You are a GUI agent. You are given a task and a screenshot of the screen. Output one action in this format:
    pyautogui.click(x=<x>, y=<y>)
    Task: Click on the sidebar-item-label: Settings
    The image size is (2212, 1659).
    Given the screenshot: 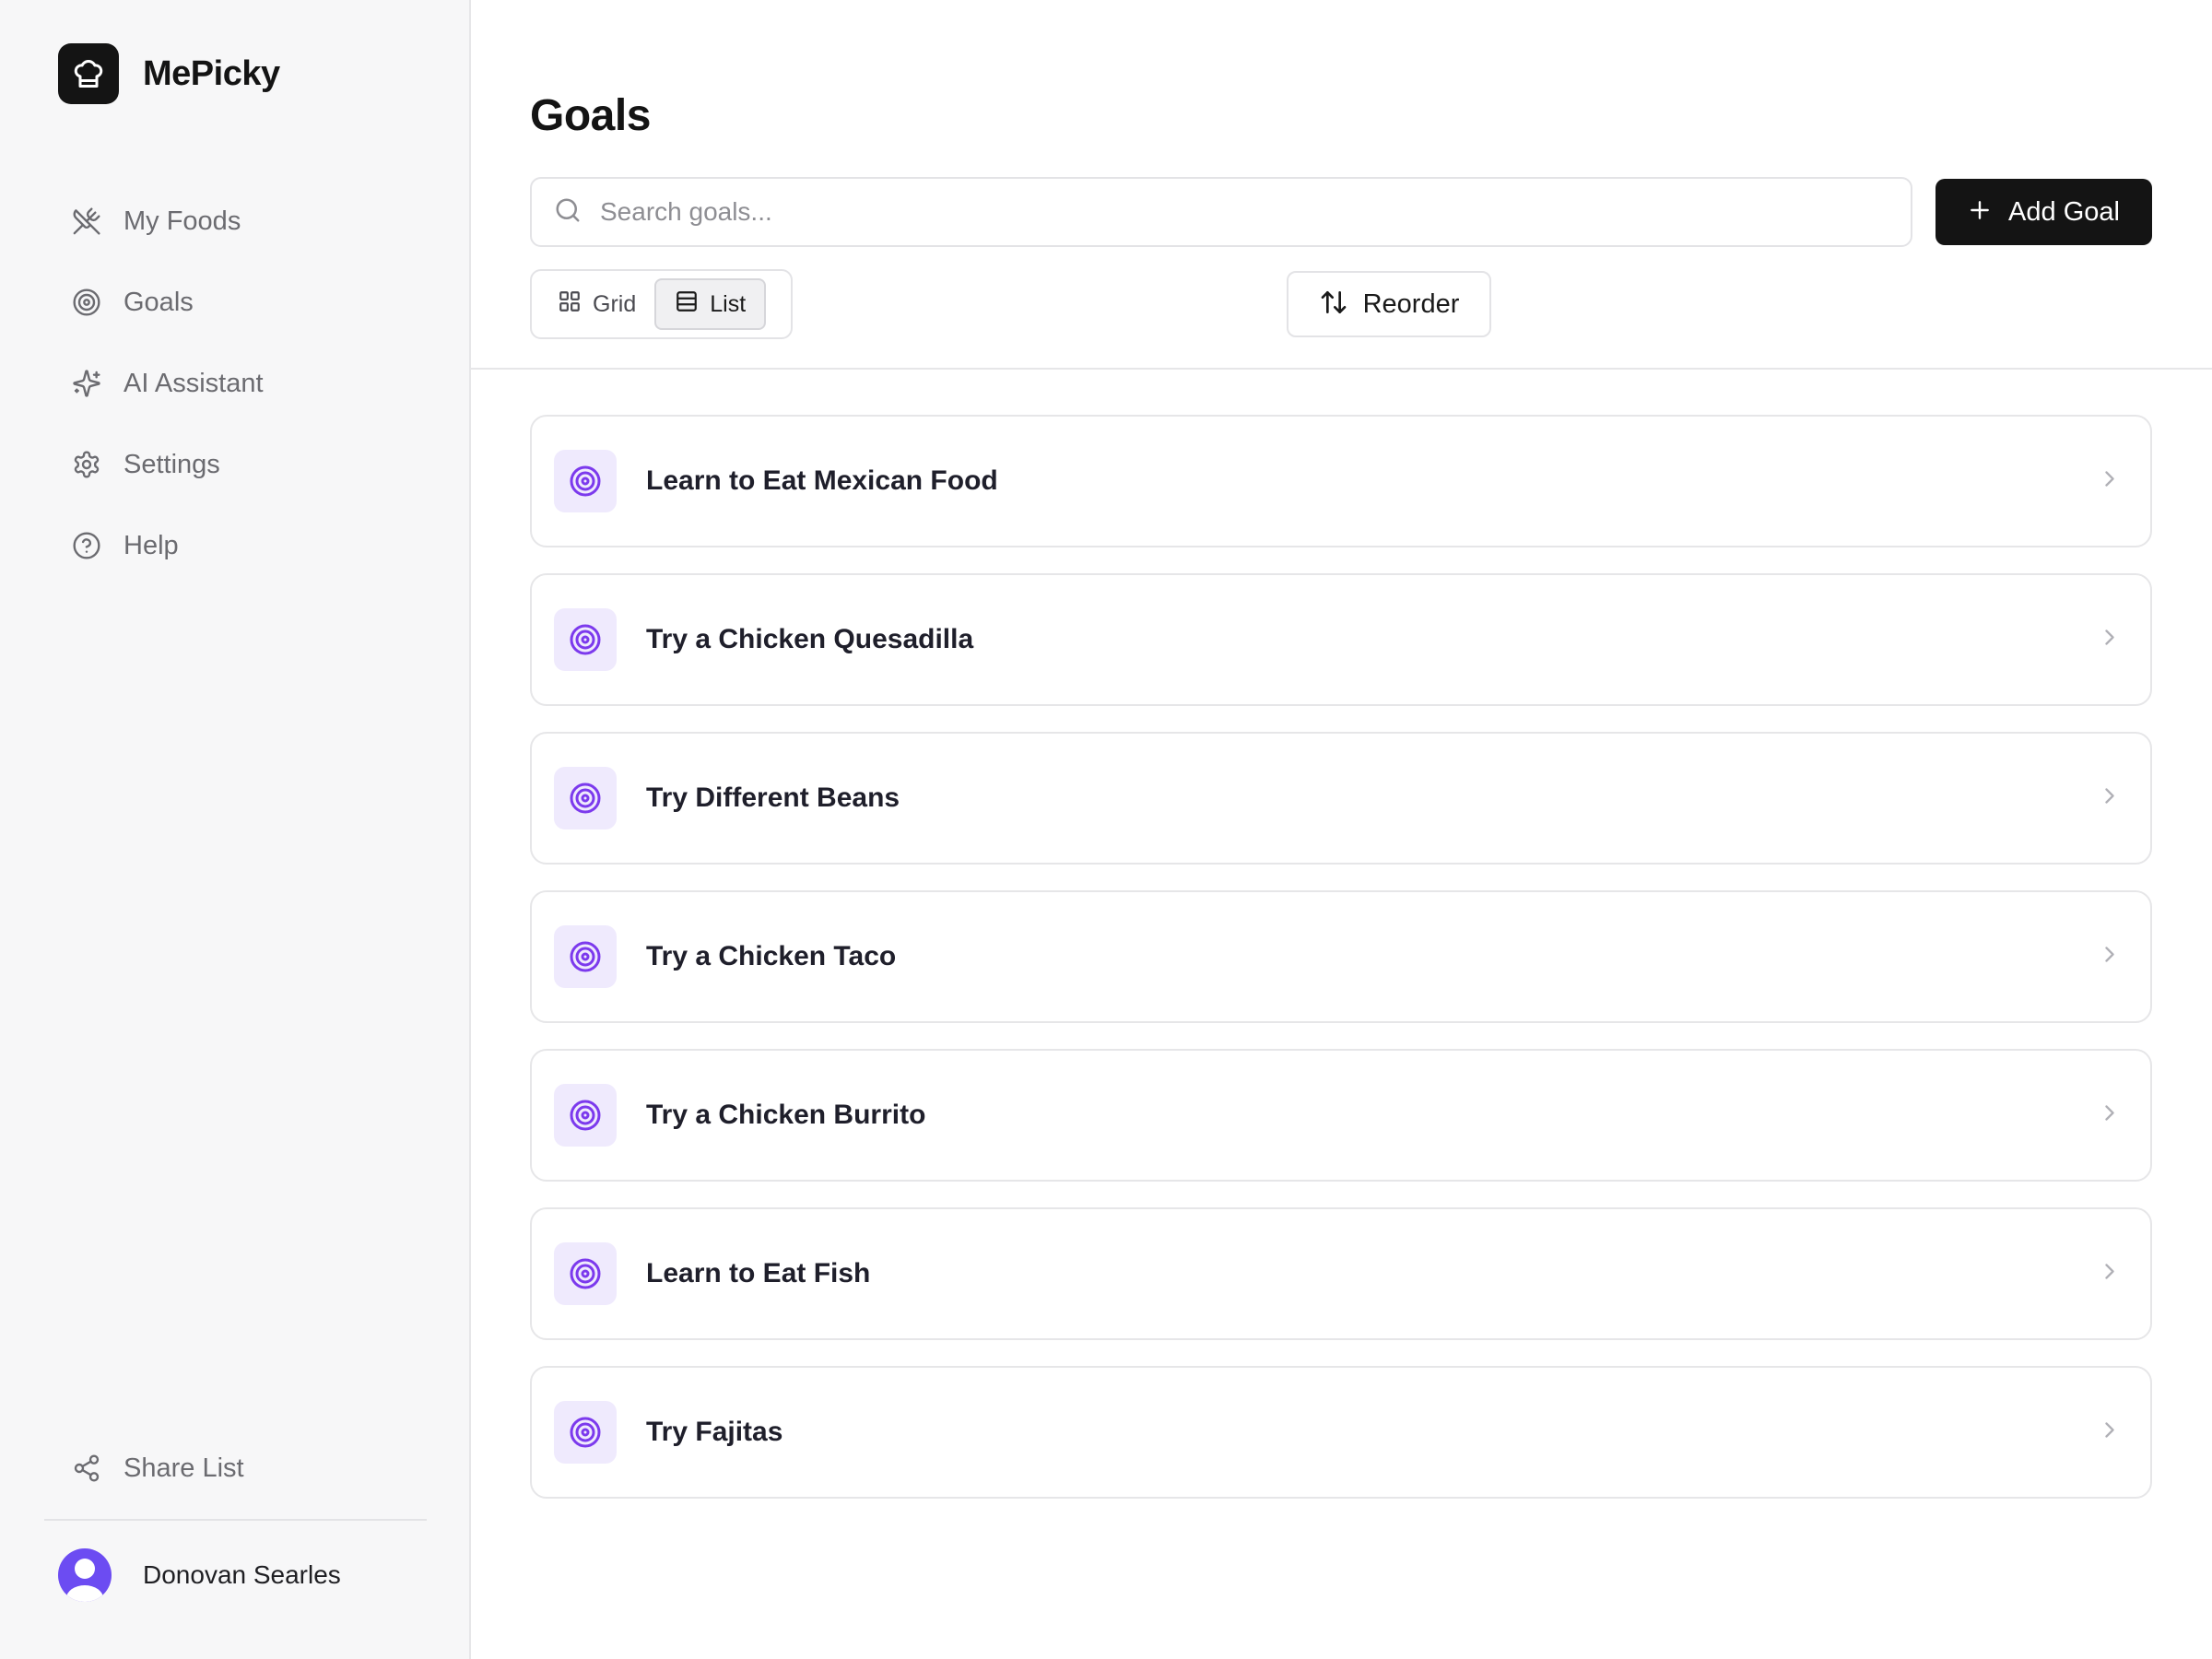 What is the action you would take?
    pyautogui.click(x=172, y=464)
    